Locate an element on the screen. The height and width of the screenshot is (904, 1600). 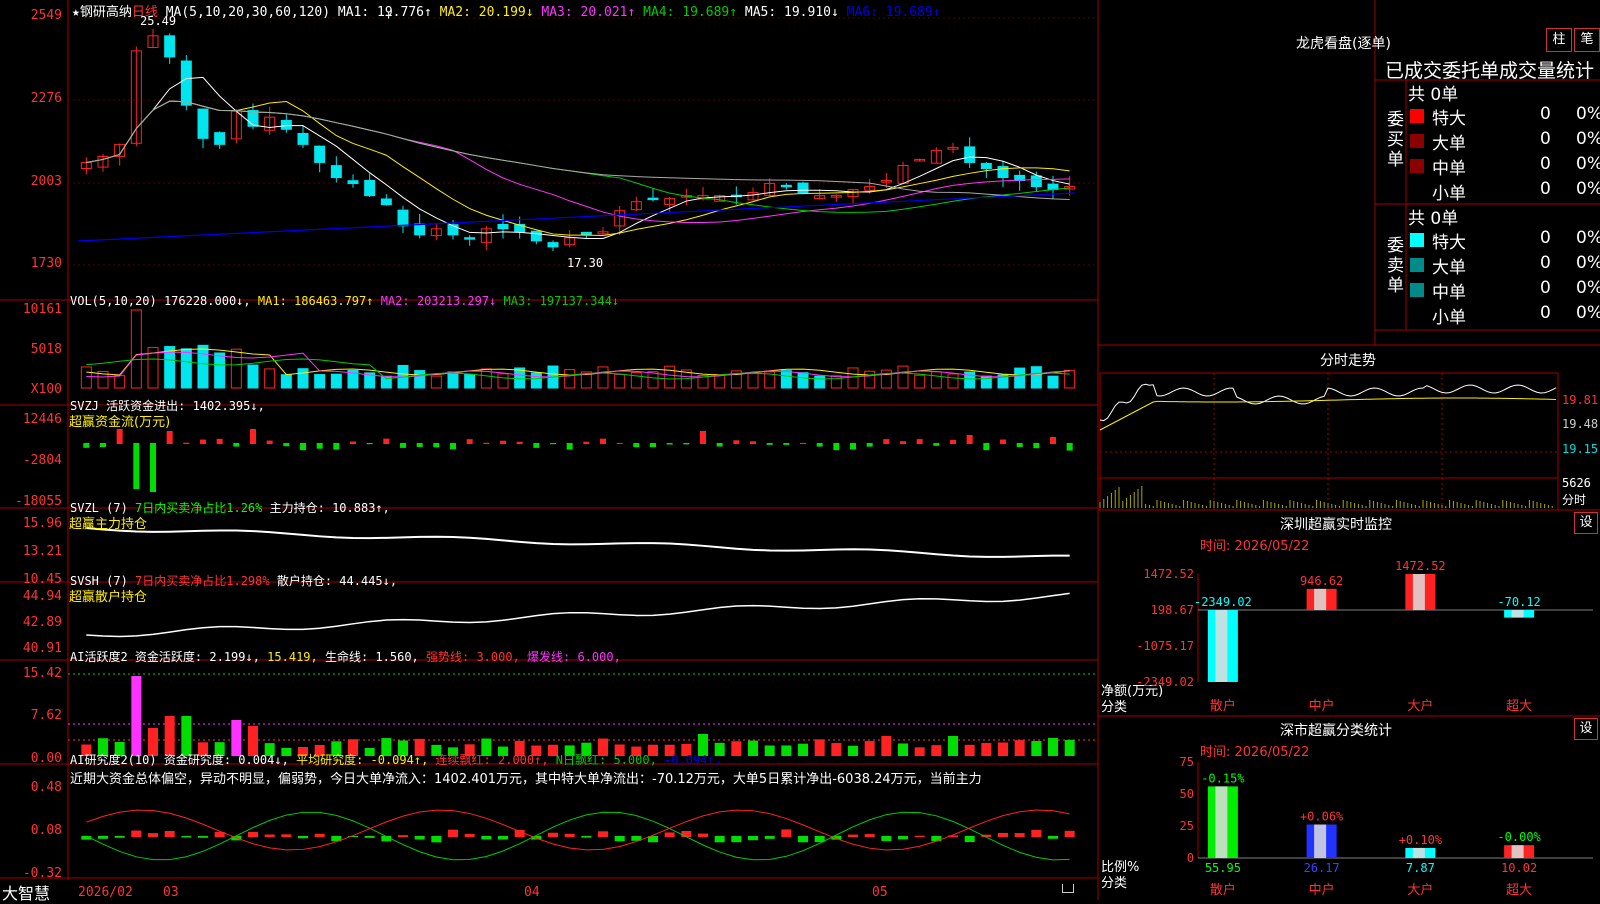
svsh-ratio: 7日内买卖净占比1.298% is located at coordinates (202, 581).